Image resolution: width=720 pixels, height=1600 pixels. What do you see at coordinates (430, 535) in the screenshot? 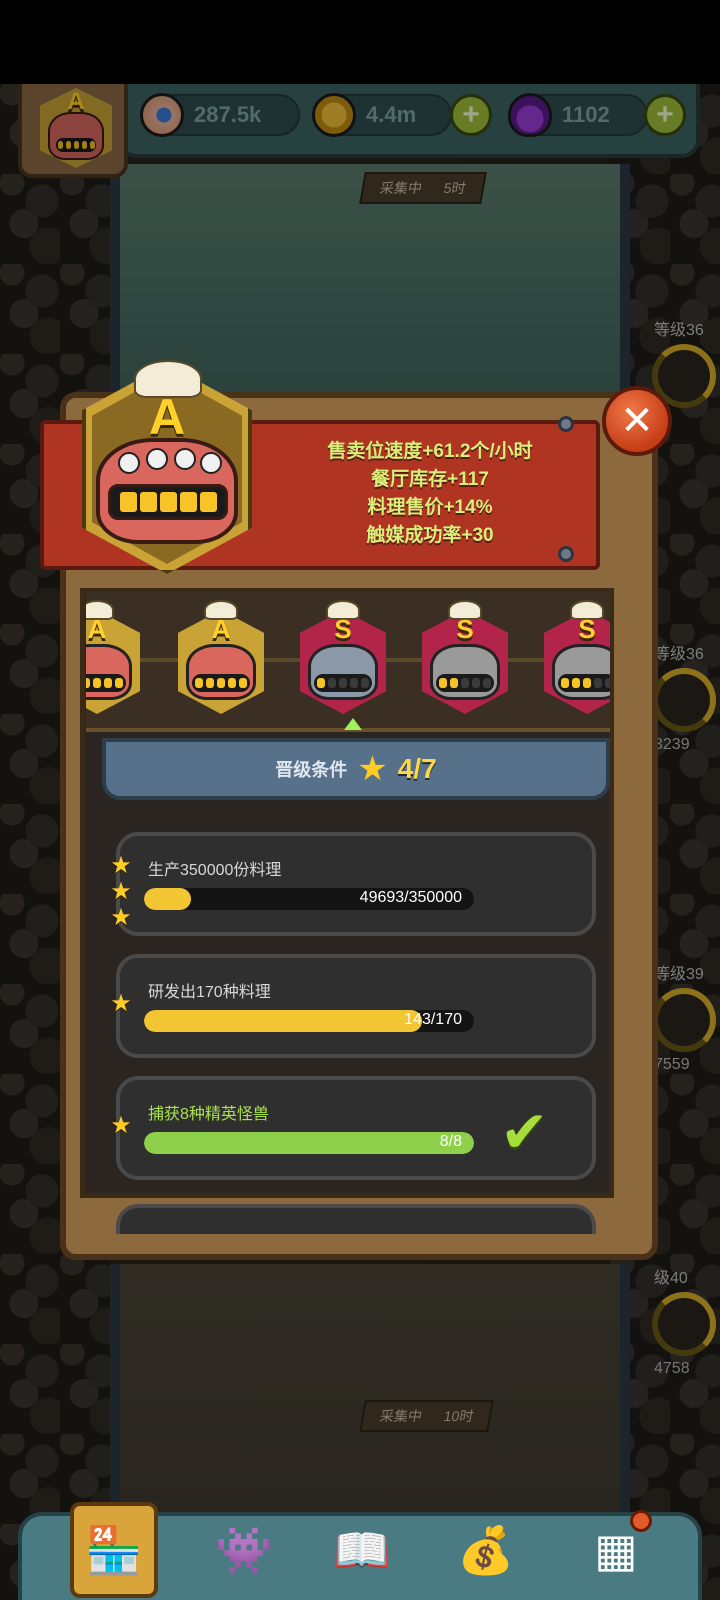
I see `bonus-line: 触媒成功率+30` at bounding box center [430, 535].